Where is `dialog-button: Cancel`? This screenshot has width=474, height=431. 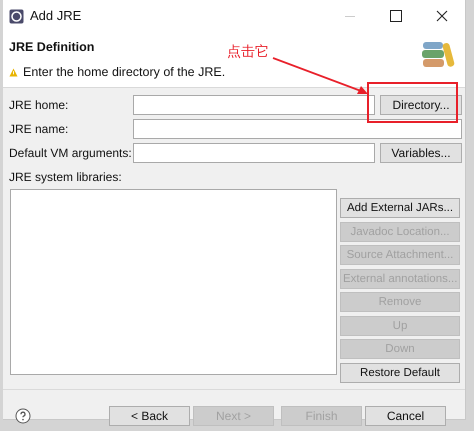
dialog-button: Cancel is located at coordinates (405, 416).